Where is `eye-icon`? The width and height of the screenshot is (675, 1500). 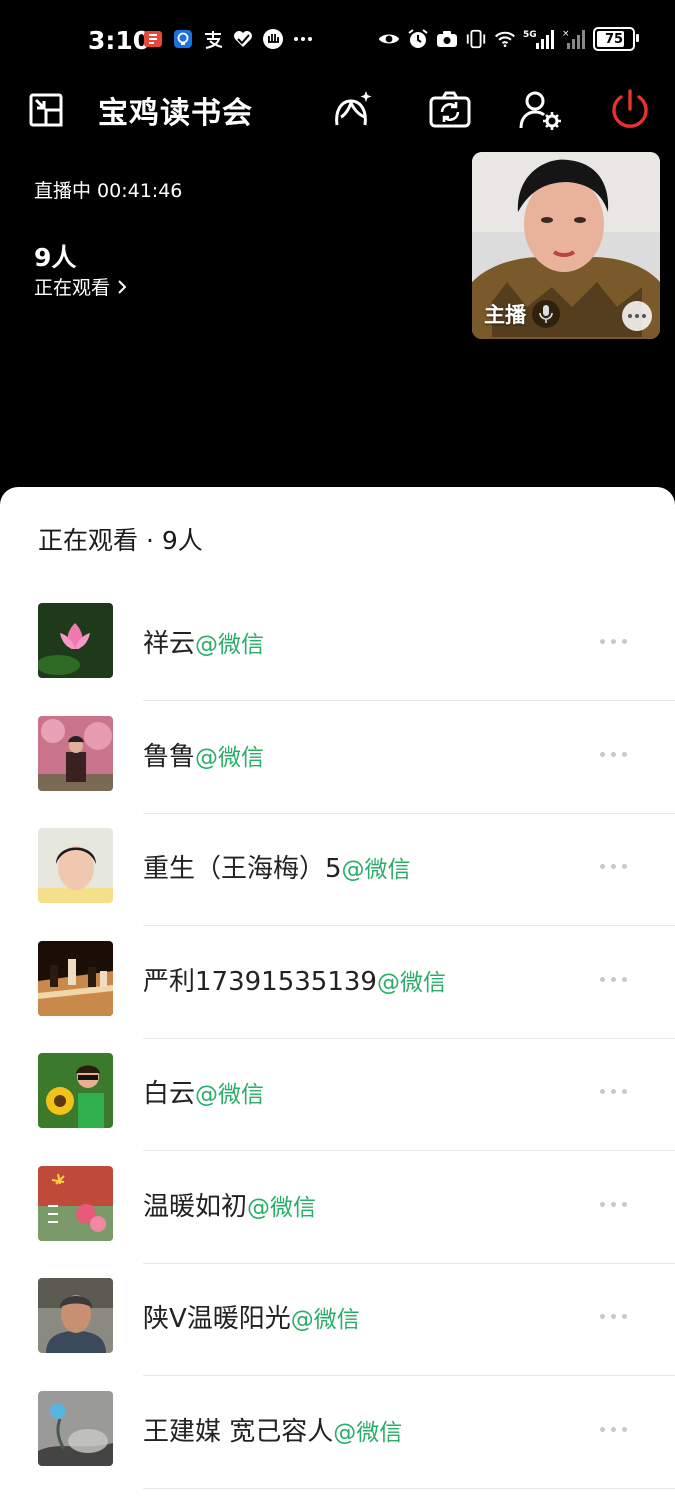 eye-icon is located at coordinates (389, 39).